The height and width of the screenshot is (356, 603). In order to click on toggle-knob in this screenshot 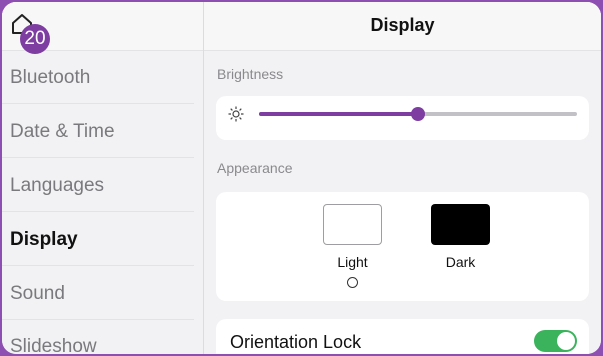, I will do `click(566, 341)`.